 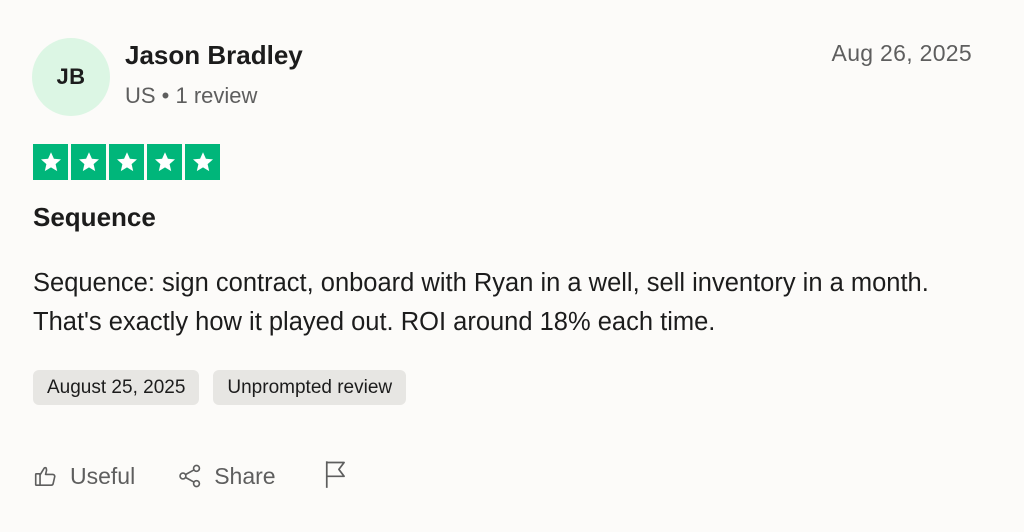 I want to click on reviewer-name: Jason Bradley, so click(x=214, y=55).